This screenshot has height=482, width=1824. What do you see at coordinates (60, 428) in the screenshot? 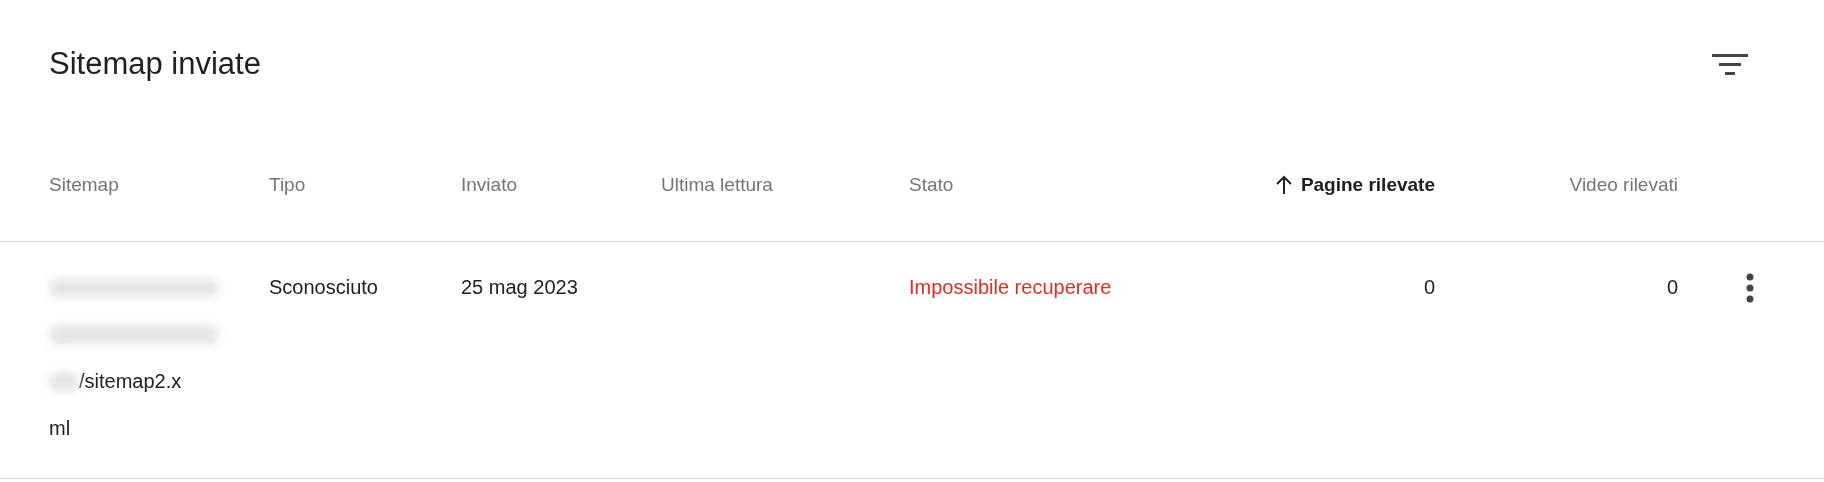
I see `sitemap-url: ml` at bounding box center [60, 428].